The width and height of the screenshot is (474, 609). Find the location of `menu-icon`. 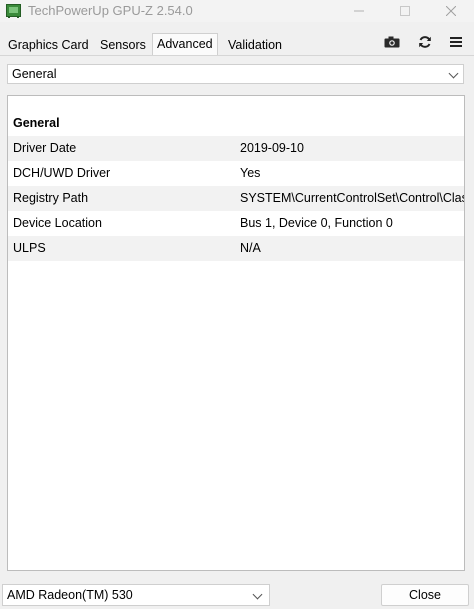

menu-icon is located at coordinates (456, 42).